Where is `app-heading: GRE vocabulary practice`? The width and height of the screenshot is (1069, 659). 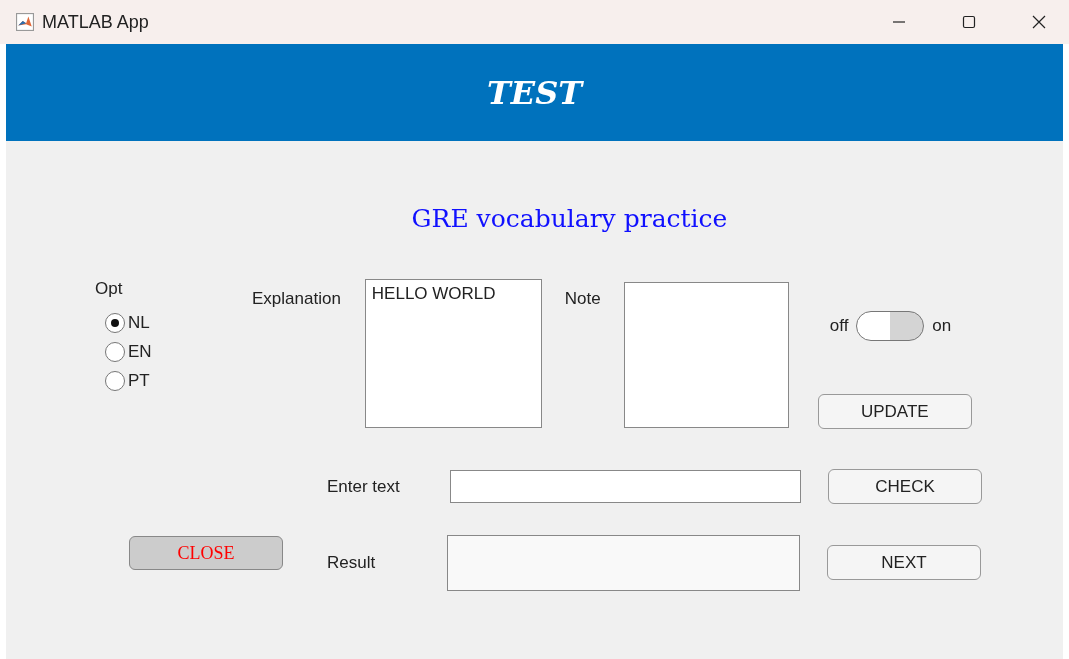
app-heading: GRE vocabulary practice is located at coordinates (569, 218).